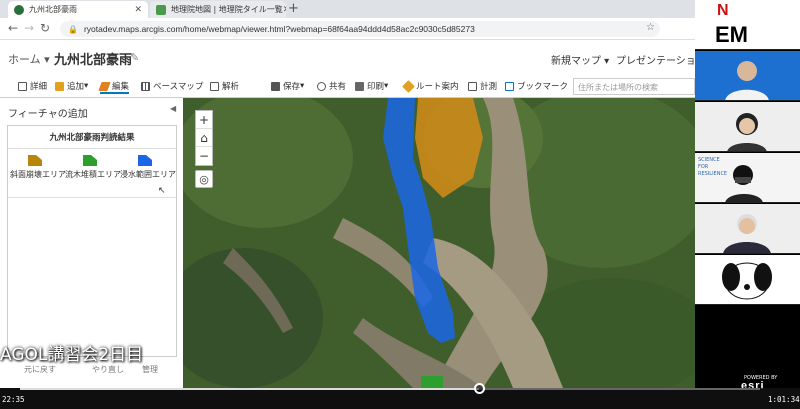 The height and width of the screenshot is (409, 800). I want to click on seek-bar, so click(390, 388).